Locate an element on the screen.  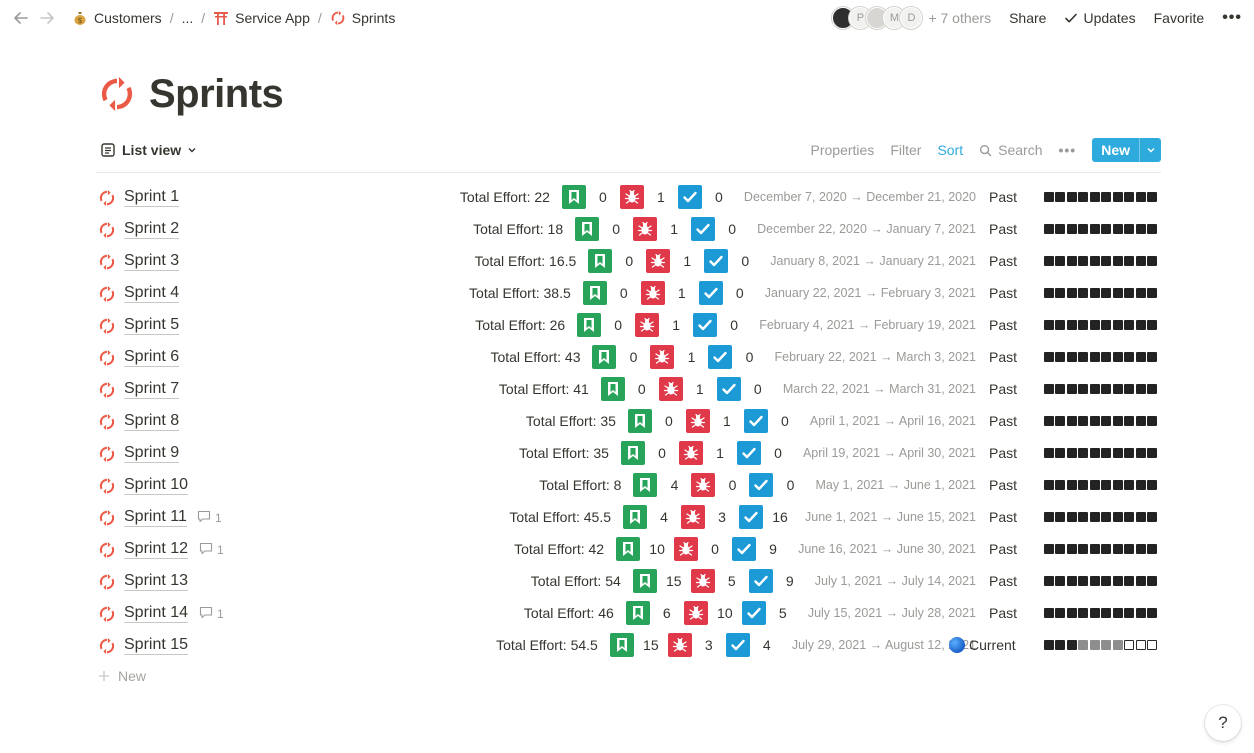
chevron-down-icon is located at coordinates (1150, 150).